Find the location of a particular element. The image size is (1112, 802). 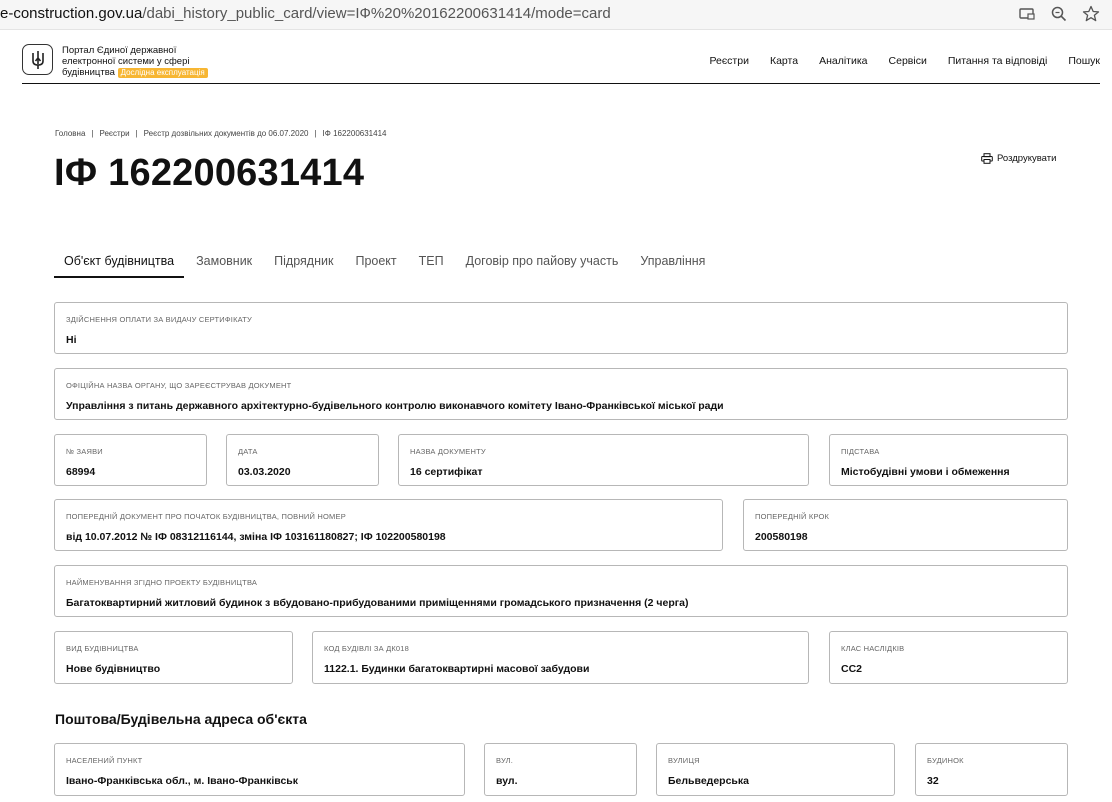

field-street-type: Вул. вул. is located at coordinates (560, 769).